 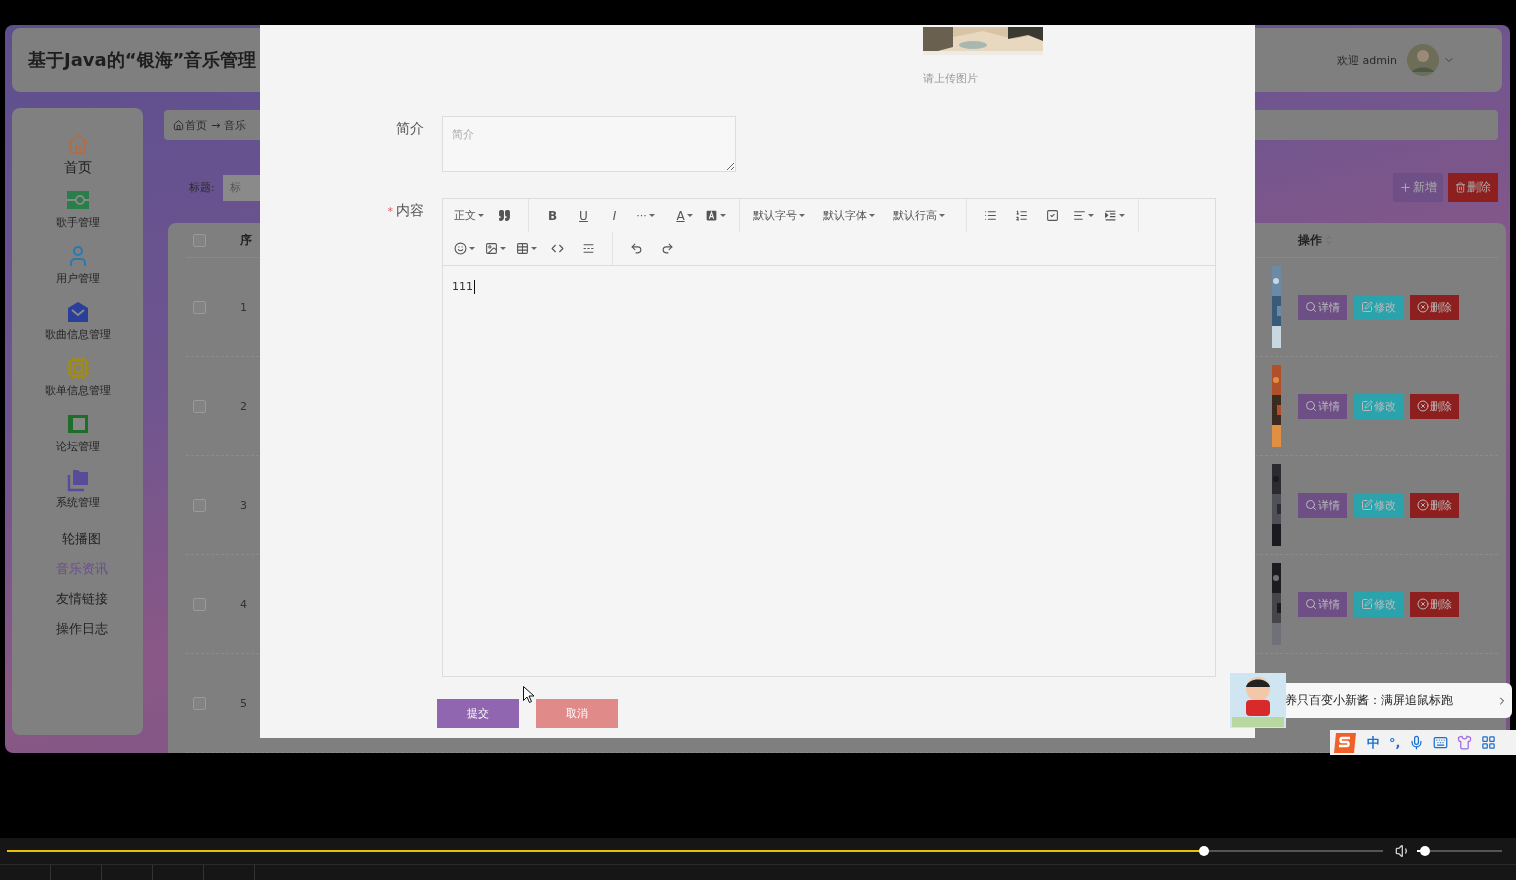 What do you see at coordinates (1418, 187) in the screenshot?
I see `add-button: 新增` at bounding box center [1418, 187].